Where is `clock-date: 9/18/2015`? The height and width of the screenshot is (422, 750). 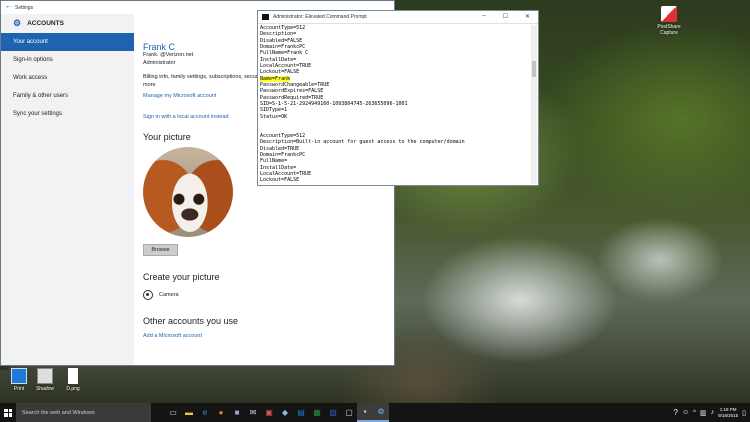 clock-date: 9/18/2015 is located at coordinates (728, 415).